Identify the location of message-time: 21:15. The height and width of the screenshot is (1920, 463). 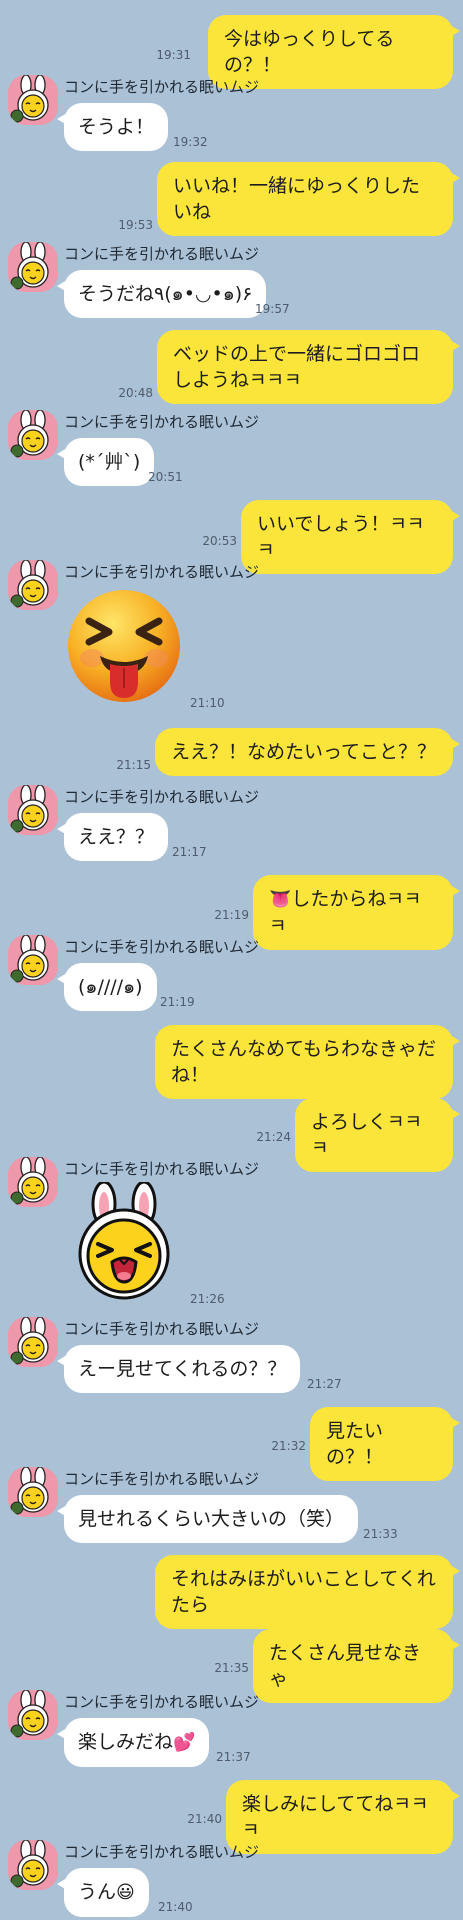
(133, 765).